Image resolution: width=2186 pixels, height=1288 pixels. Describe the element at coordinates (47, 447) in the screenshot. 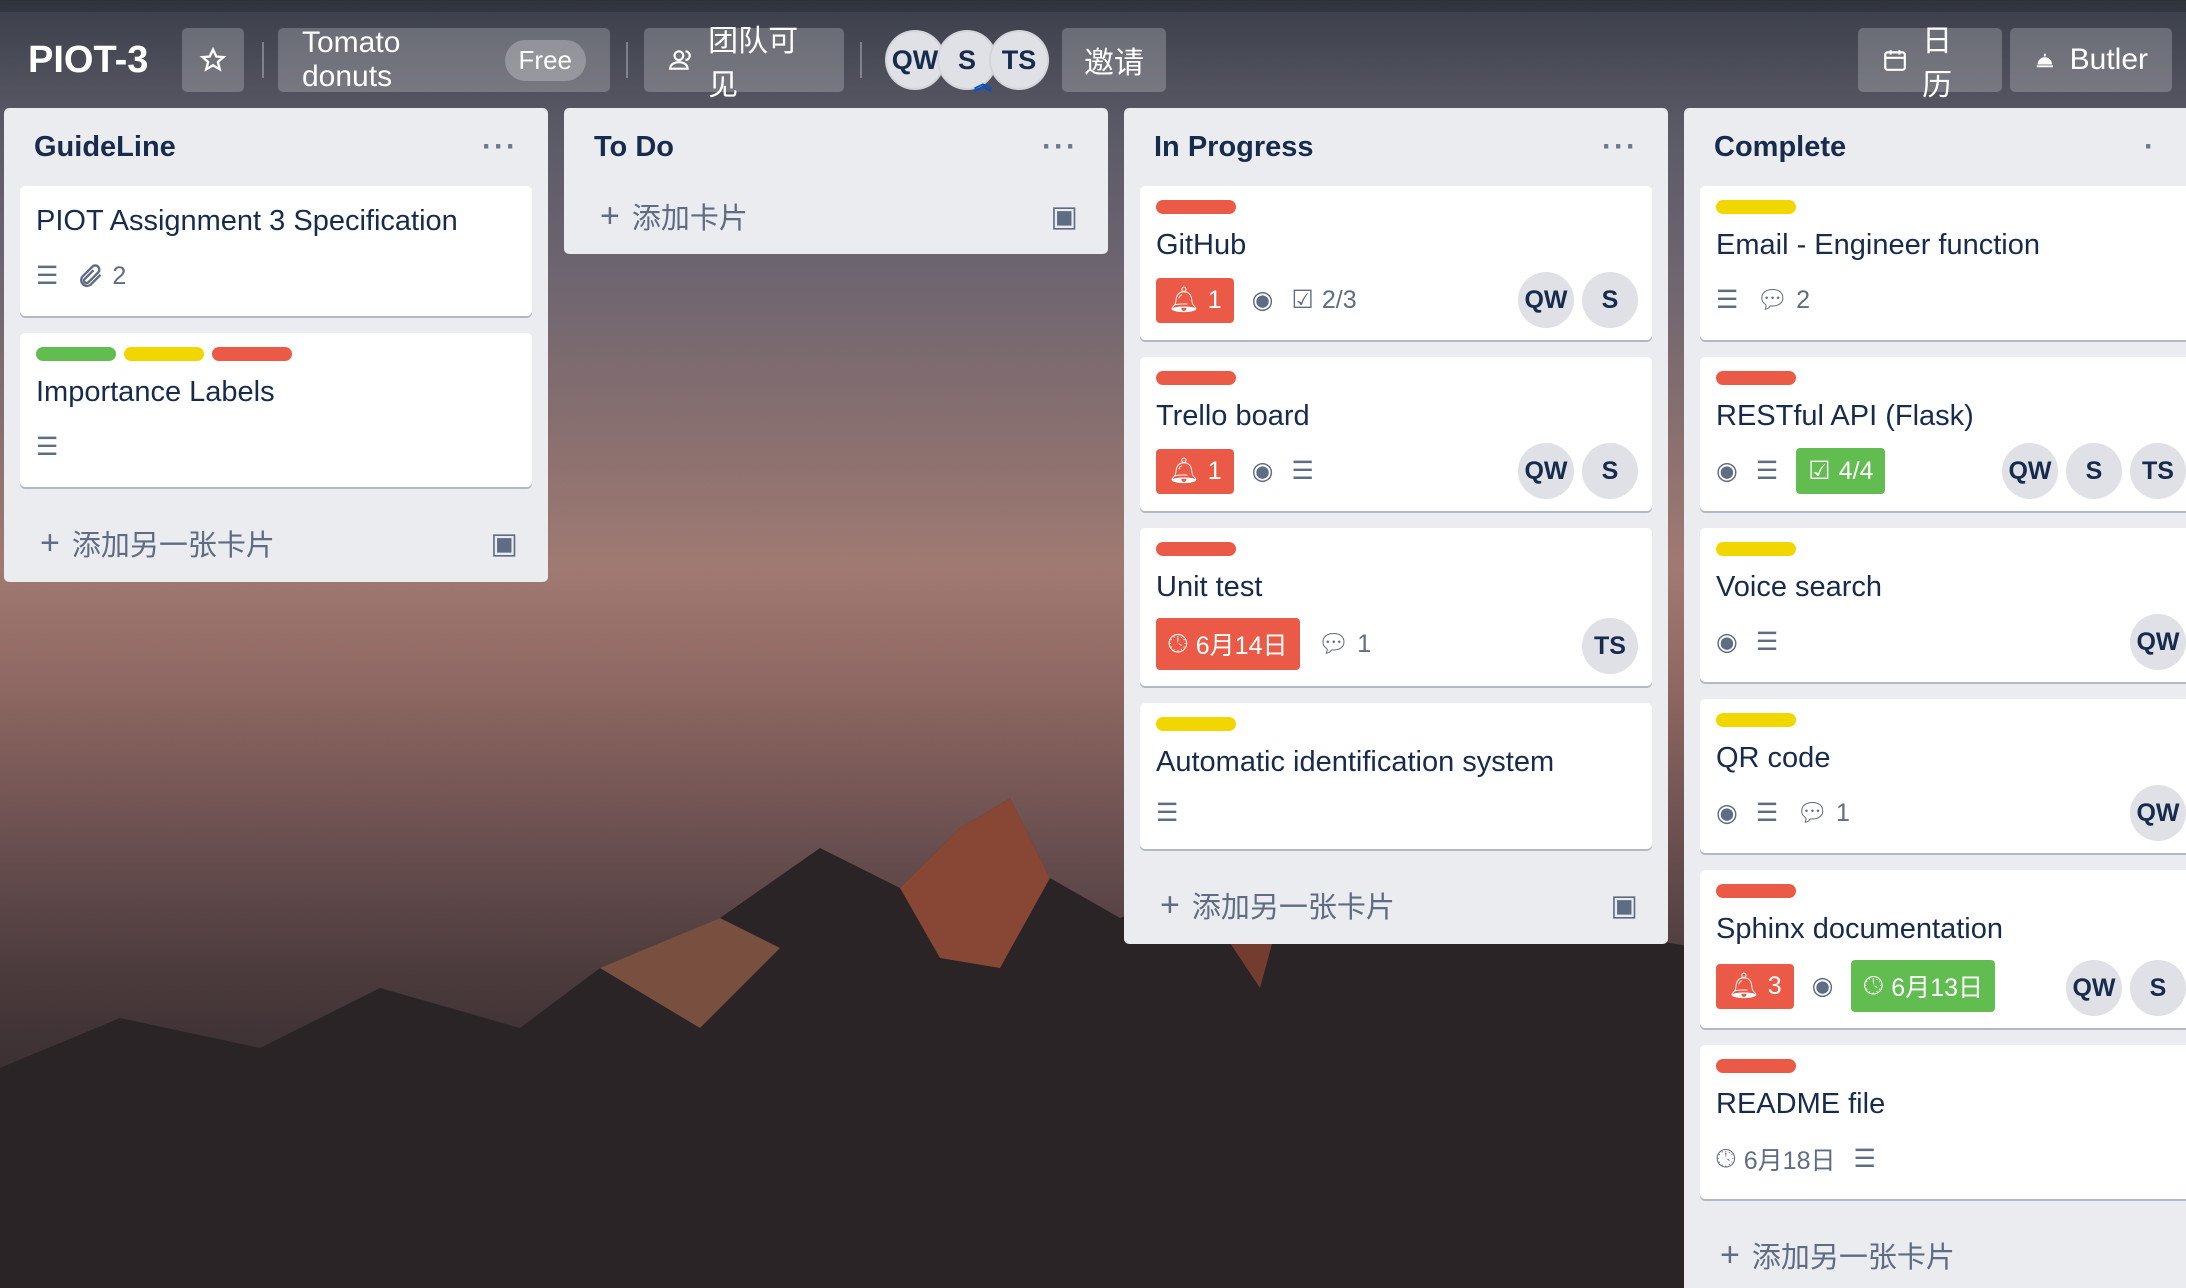

I see `description-icon: ☰` at that location.